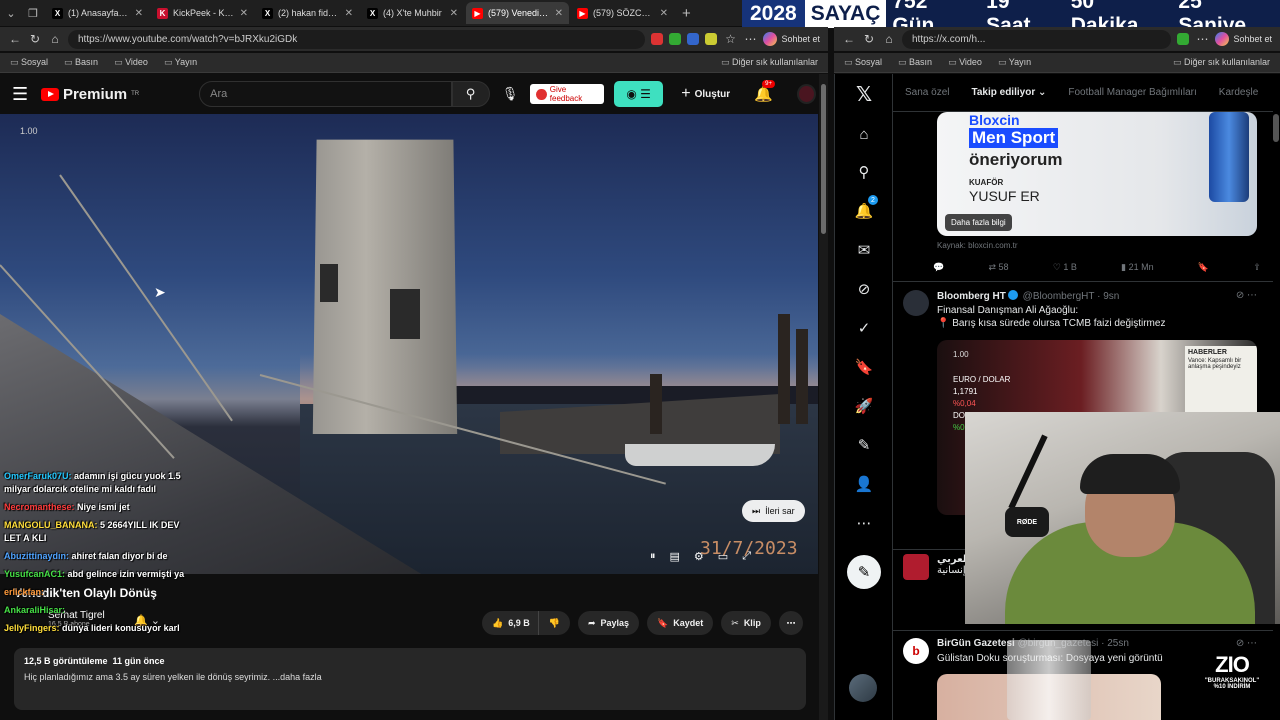  Describe the element at coordinates (33, 13) in the screenshot. I see `workspaces-icon: ❐` at that location.